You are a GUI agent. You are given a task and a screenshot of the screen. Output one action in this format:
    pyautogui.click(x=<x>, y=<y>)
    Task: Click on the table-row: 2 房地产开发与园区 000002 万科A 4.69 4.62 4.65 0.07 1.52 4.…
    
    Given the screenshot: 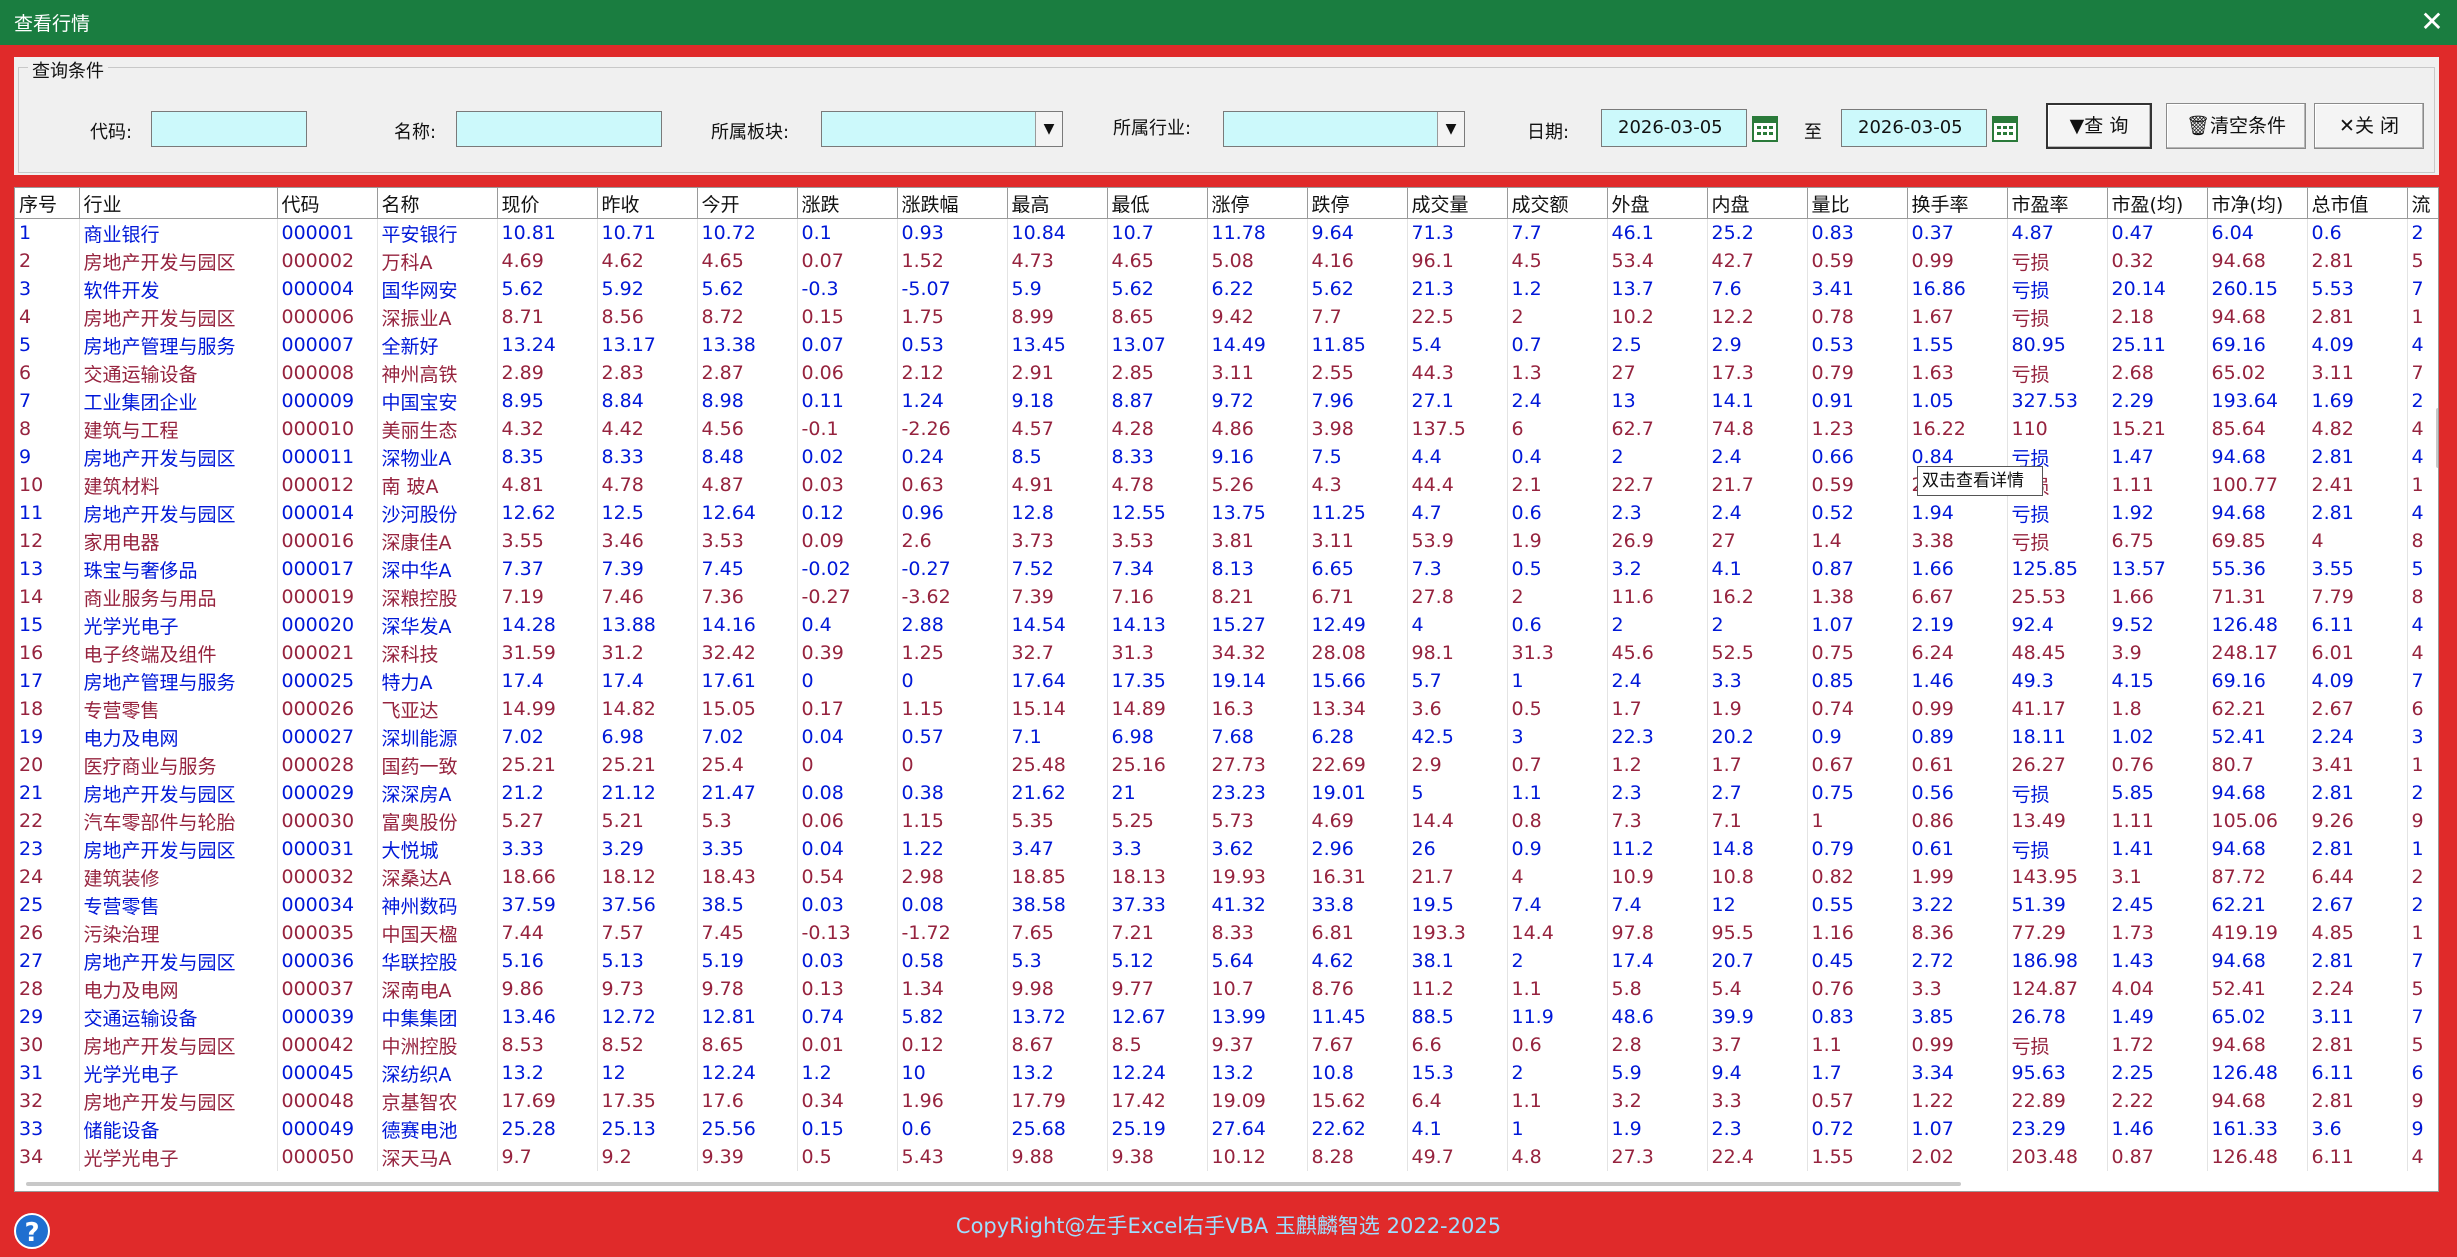 What is the action you would take?
    pyautogui.click(x=1226, y=261)
    